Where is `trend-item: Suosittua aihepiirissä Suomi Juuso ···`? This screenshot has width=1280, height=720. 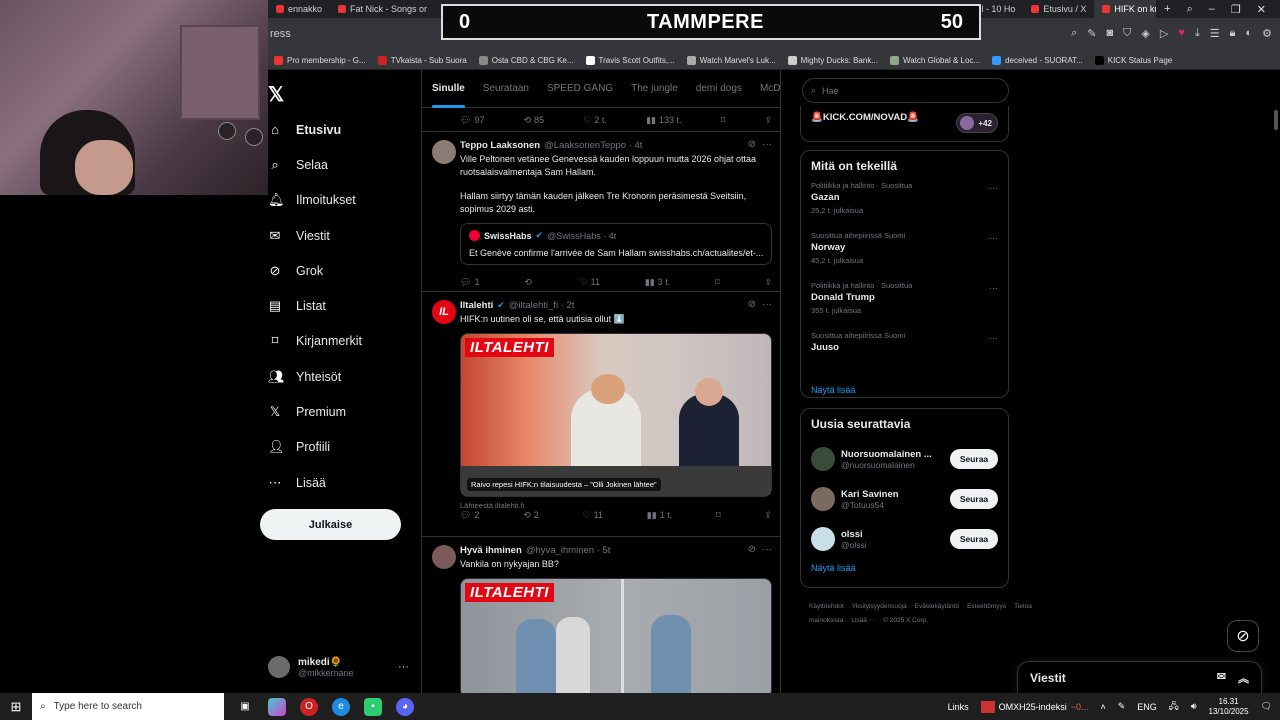
trend-item: Suosittua aihepiirissä Suomi Juuso ··· is located at coordinates (904, 356).